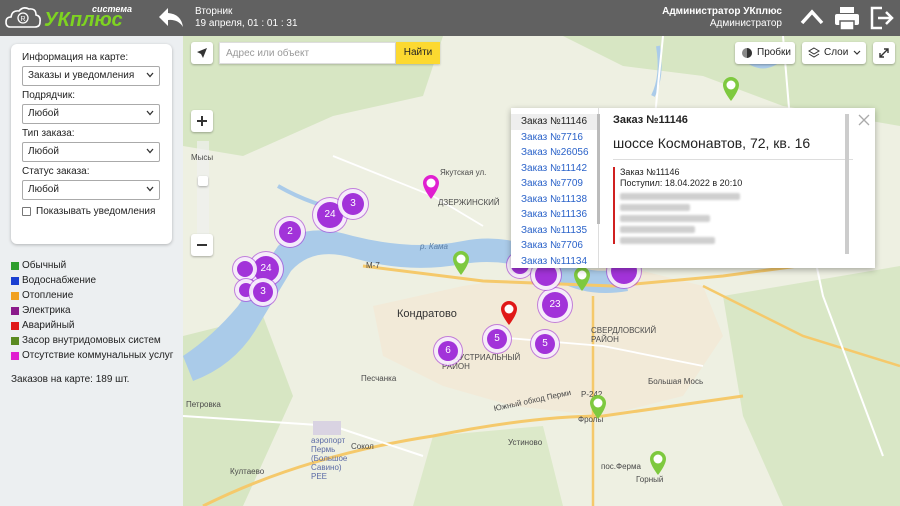 The width and height of the screenshot is (900, 506). I want to click on legend-item: Электрика, so click(92, 310).